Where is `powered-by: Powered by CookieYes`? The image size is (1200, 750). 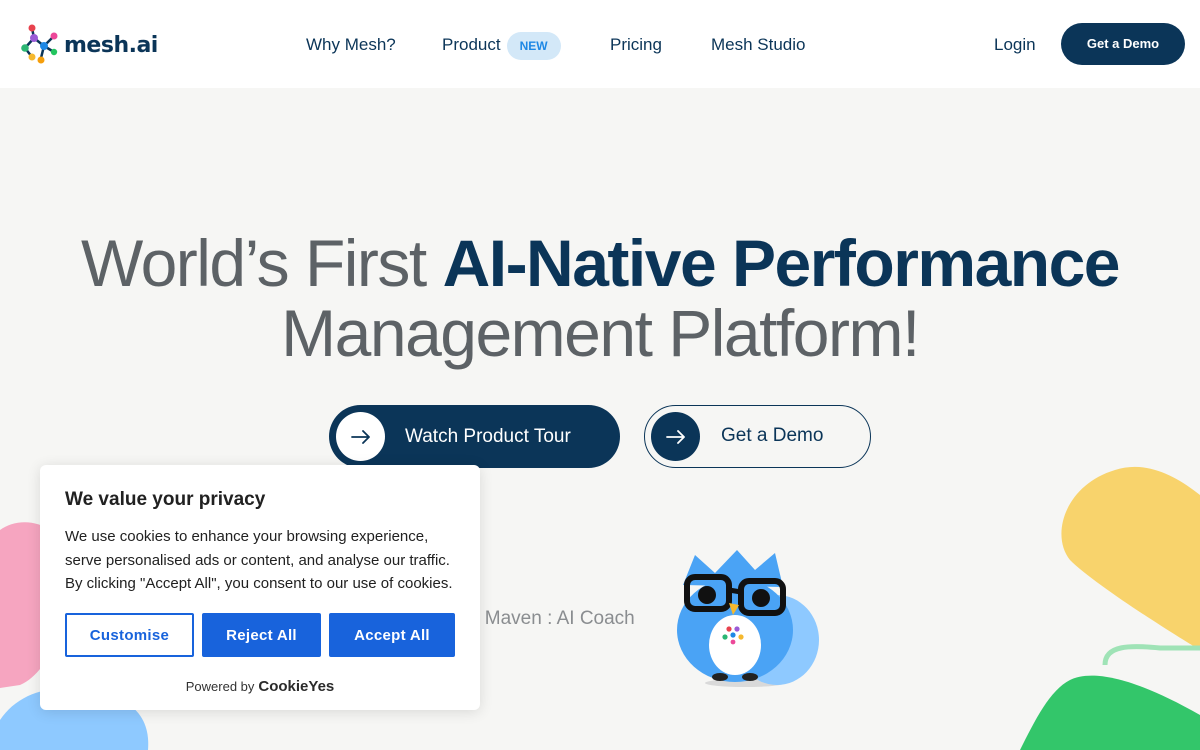 powered-by: Powered by CookieYes is located at coordinates (260, 686).